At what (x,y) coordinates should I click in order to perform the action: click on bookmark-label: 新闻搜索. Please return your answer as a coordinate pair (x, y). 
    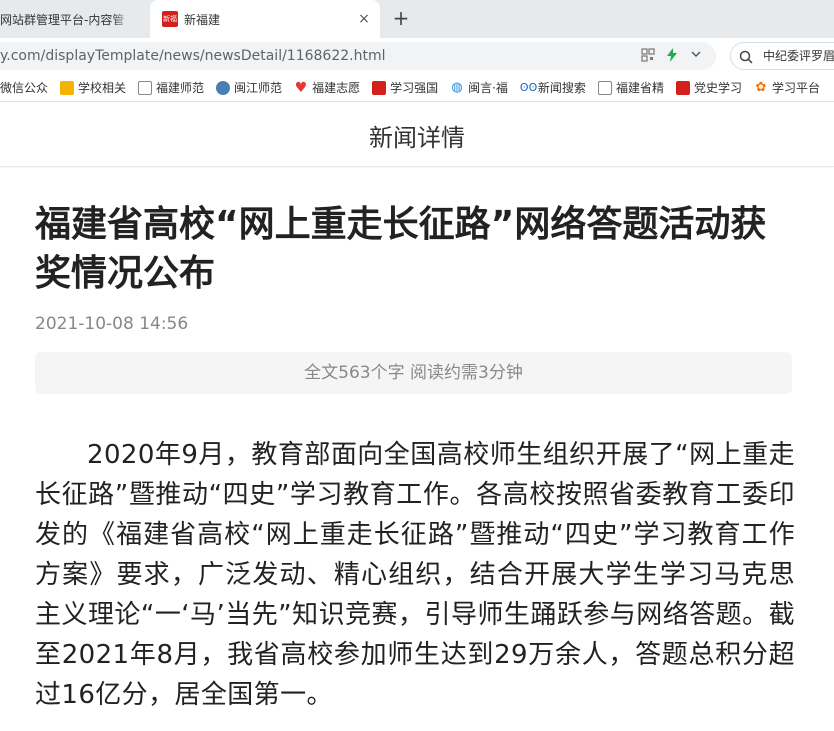
    Looking at the image, I should click on (561, 88).